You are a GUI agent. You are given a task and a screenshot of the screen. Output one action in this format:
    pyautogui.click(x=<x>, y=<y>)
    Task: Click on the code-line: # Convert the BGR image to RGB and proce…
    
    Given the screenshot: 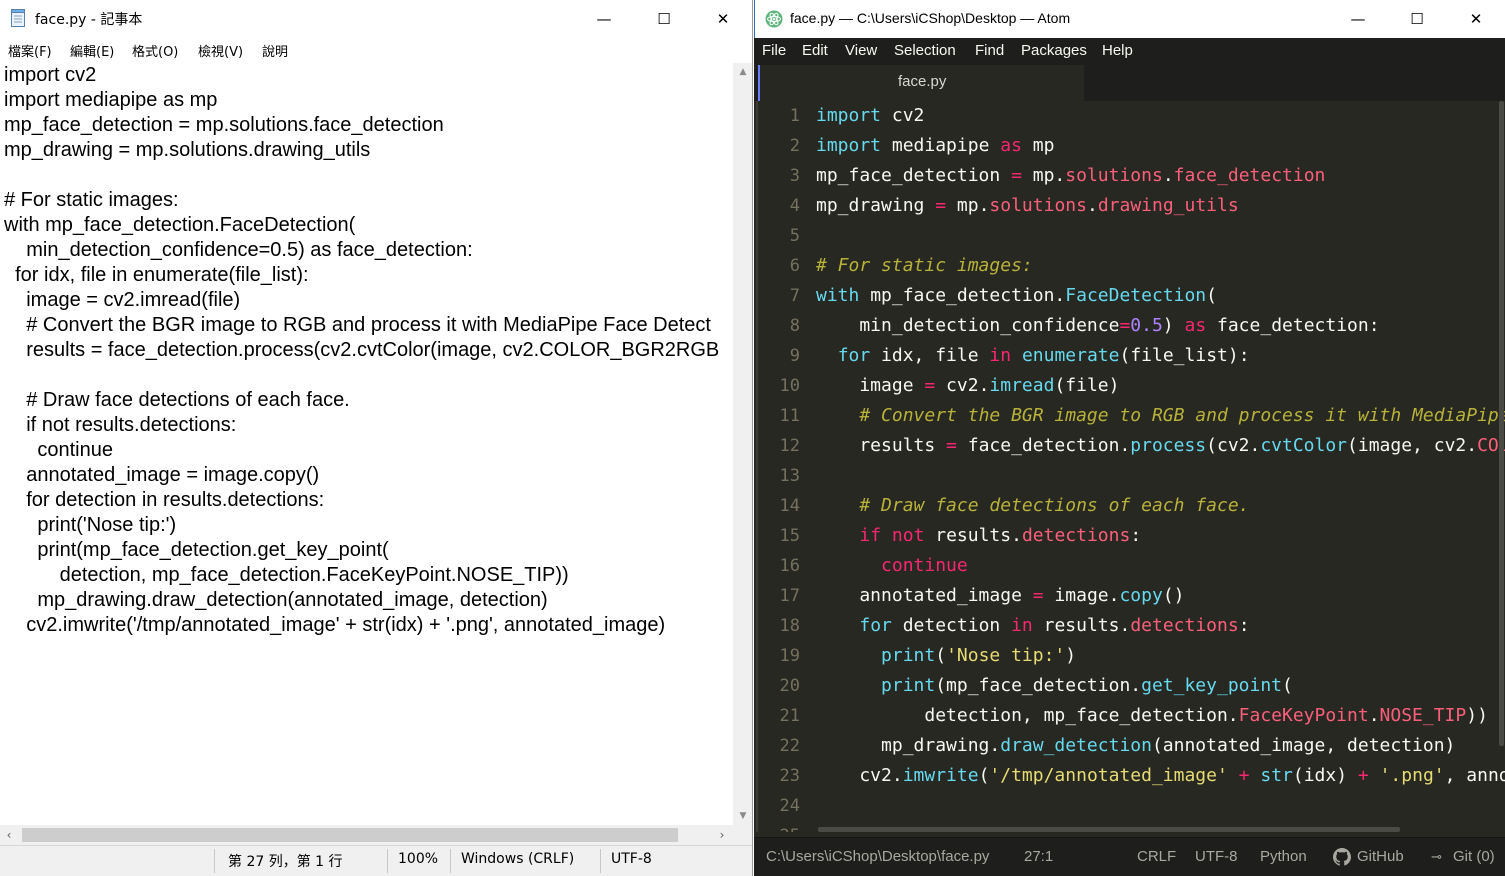 What is the action you would take?
    pyautogui.click(x=1160, y=416)
    